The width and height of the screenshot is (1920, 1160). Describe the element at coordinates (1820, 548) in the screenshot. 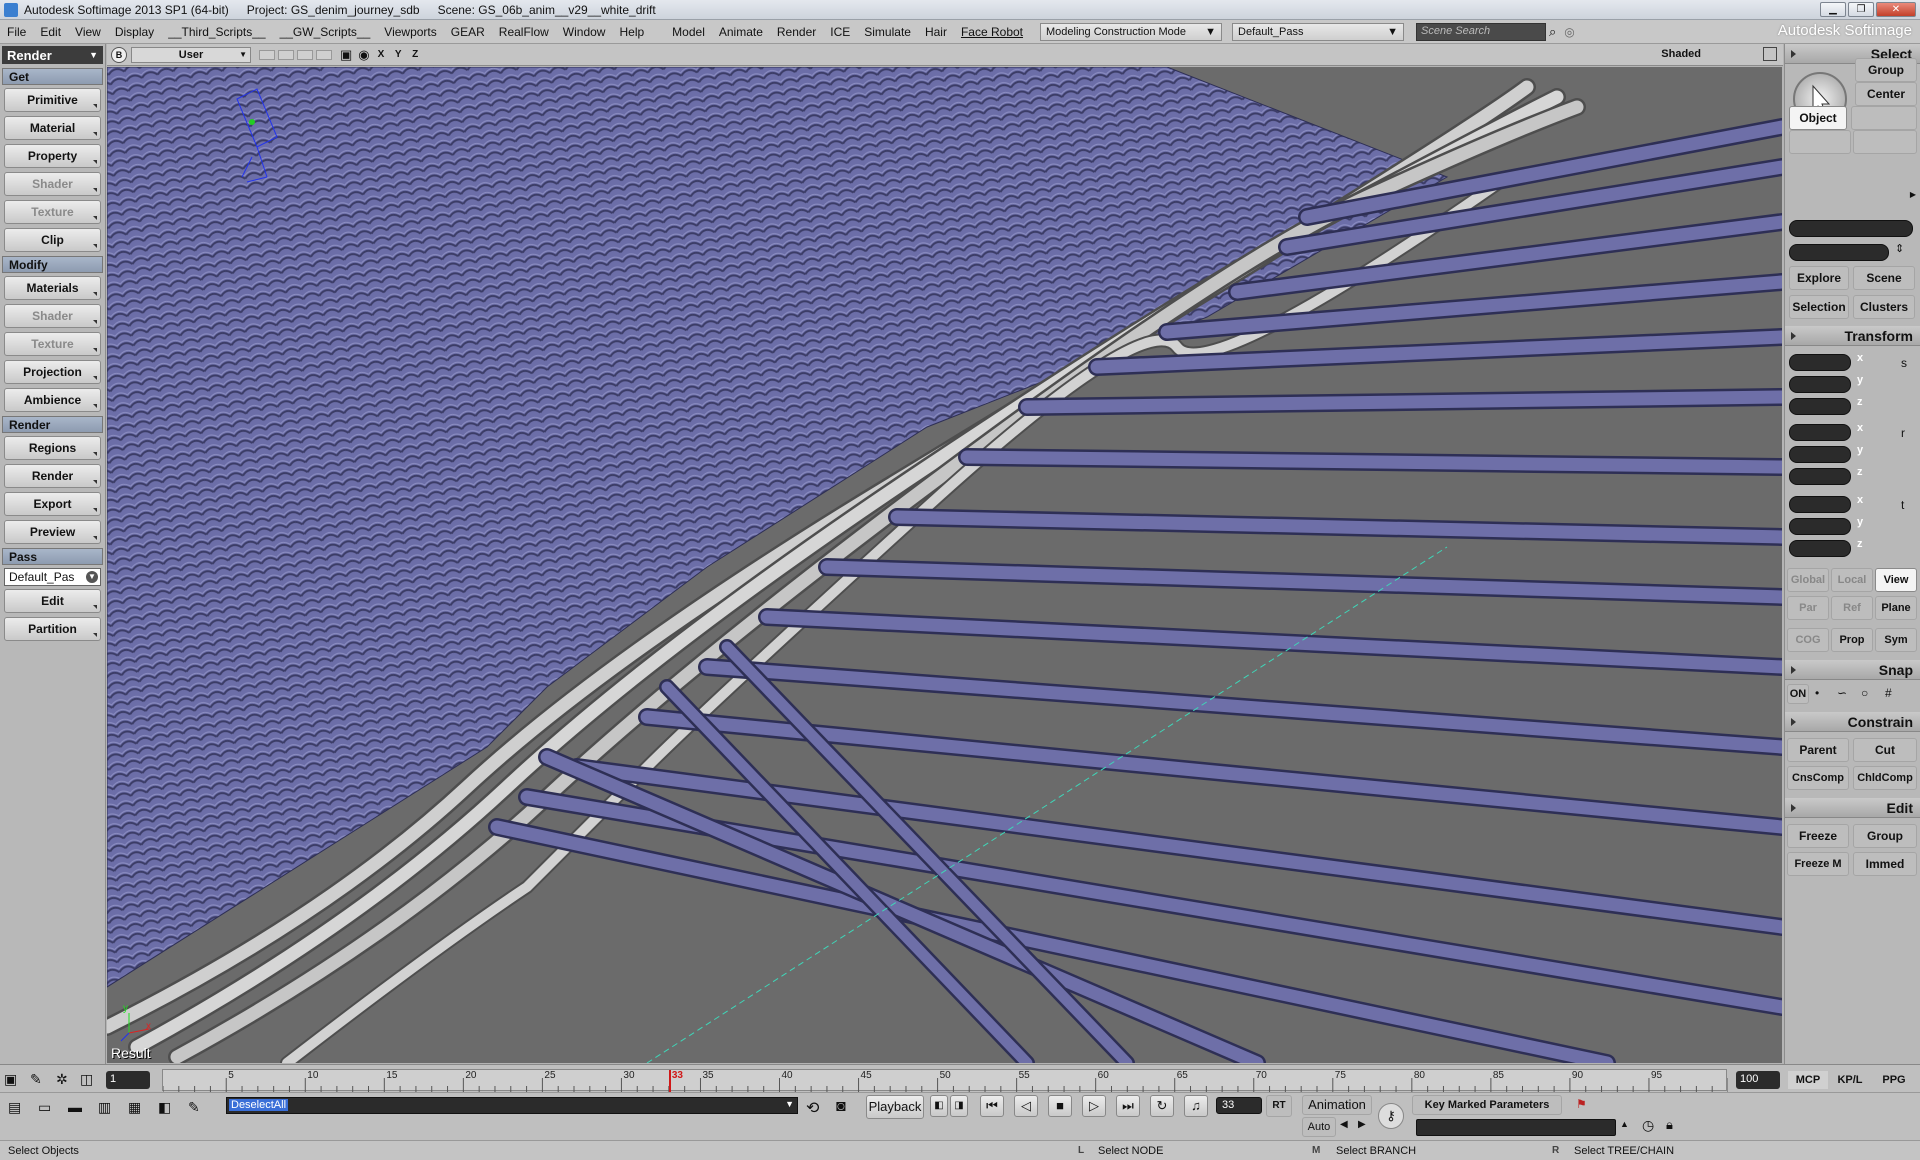

I see `translate-z-field` at that location.